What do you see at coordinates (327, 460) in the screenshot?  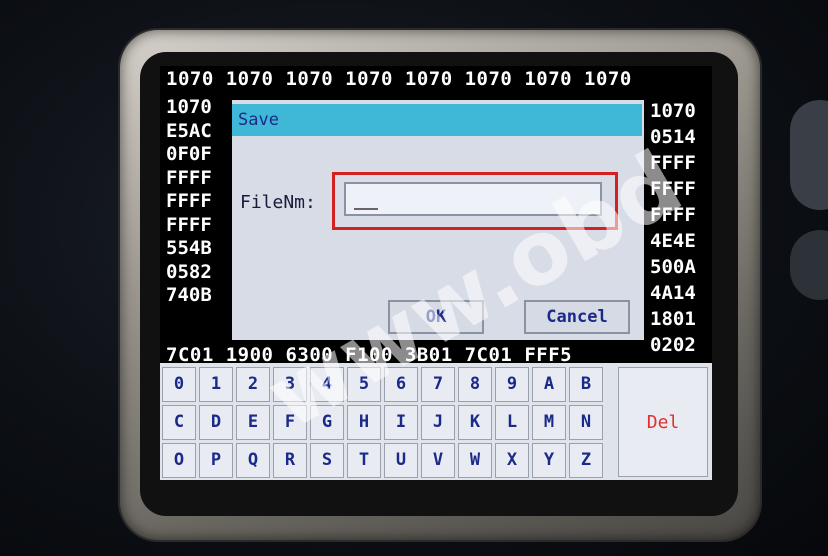 I see `key: S` at bounding box center [327, 460].